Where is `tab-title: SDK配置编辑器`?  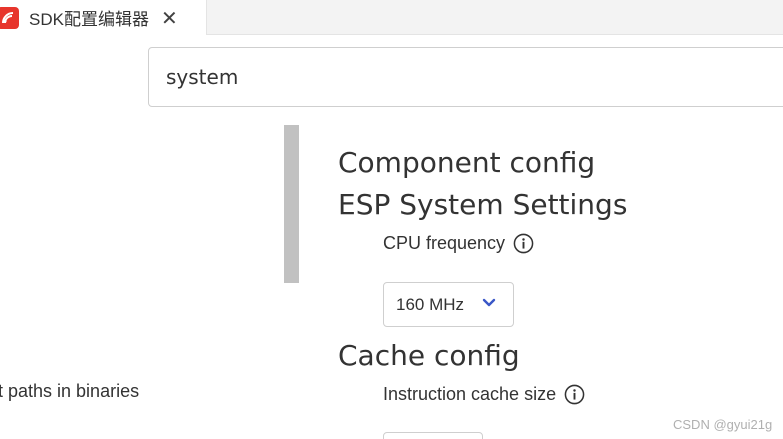 tab-title: SDK配置编辑器 is located at coordinates (89, 19).